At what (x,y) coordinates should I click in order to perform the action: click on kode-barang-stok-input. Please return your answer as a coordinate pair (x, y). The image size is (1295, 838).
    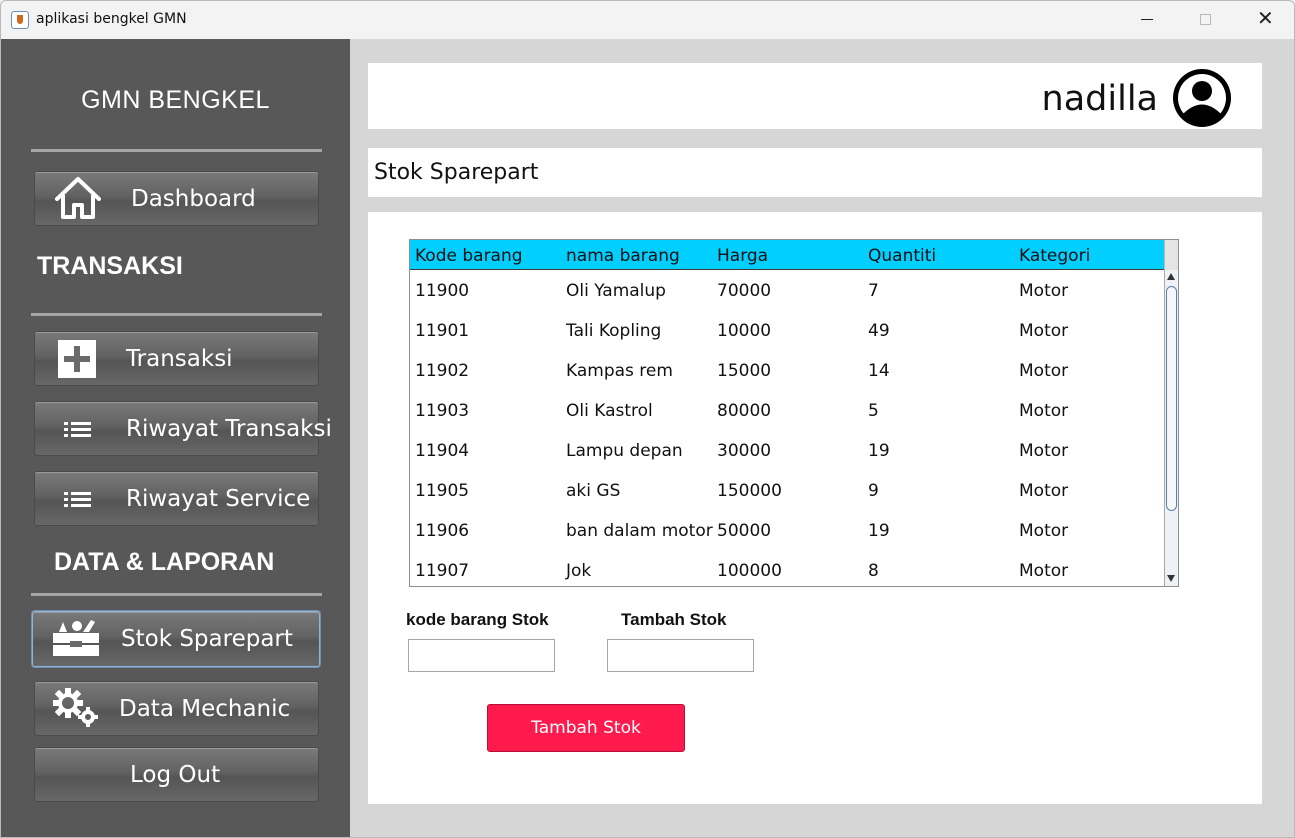
    Looking at the image, I should click on (481, 655).